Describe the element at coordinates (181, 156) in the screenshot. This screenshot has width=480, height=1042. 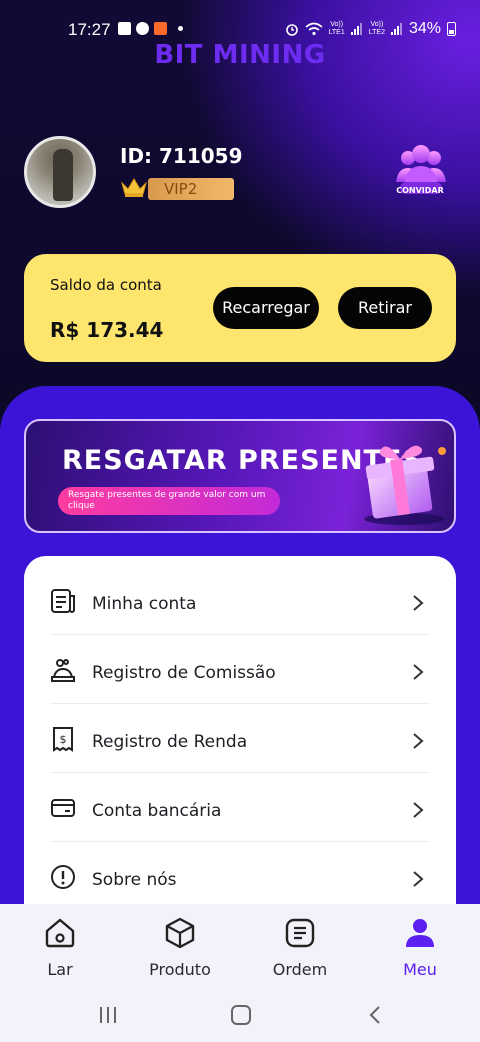
I see `user-id: ID: 711059` at that location.